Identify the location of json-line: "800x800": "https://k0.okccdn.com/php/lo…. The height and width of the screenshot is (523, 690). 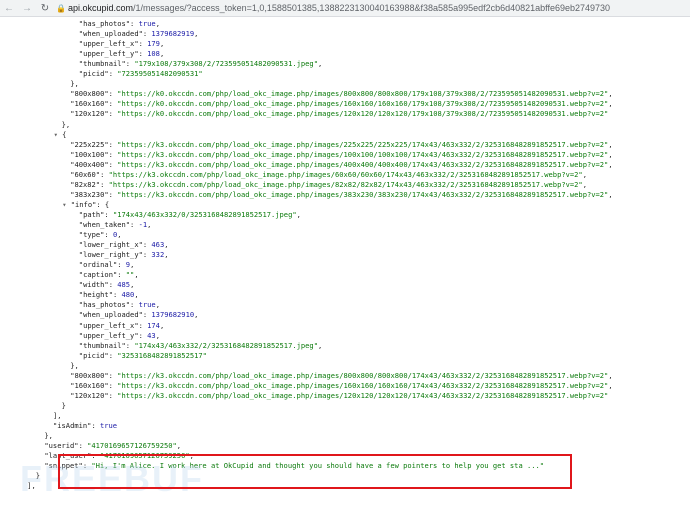
(341, 94).